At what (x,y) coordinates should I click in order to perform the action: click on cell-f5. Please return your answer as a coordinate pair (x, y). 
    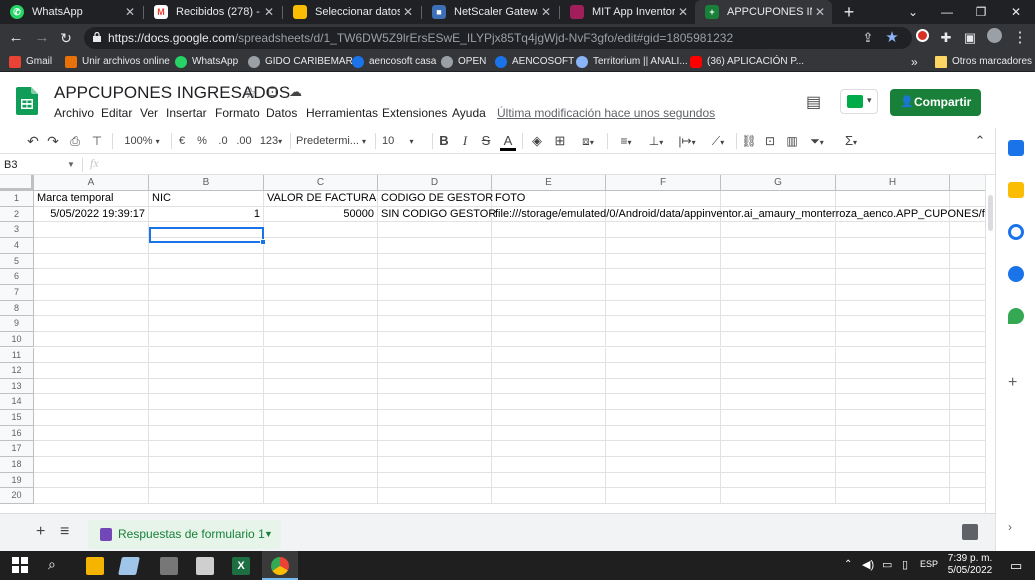
    Looking at the image, I should click on (663, 261).